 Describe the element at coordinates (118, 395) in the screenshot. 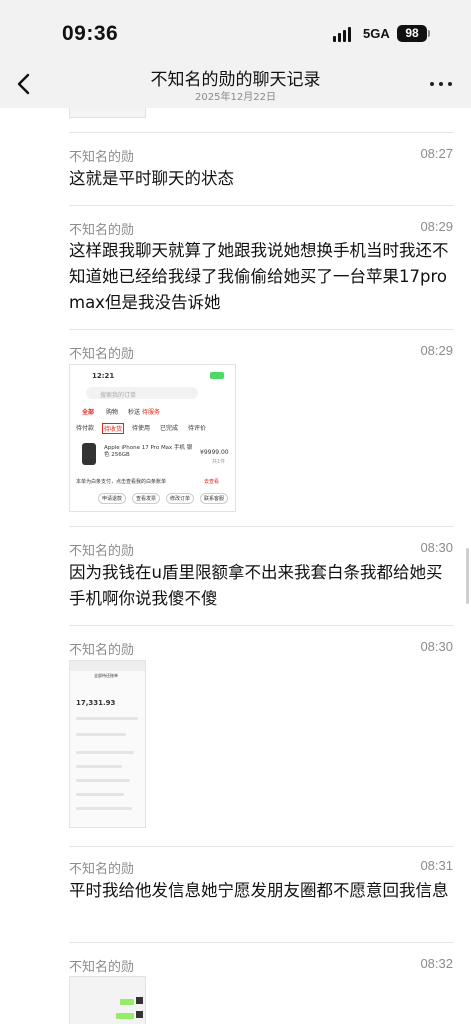

I see `thumb-search-placeholder: 搜索我的订单` at that location.